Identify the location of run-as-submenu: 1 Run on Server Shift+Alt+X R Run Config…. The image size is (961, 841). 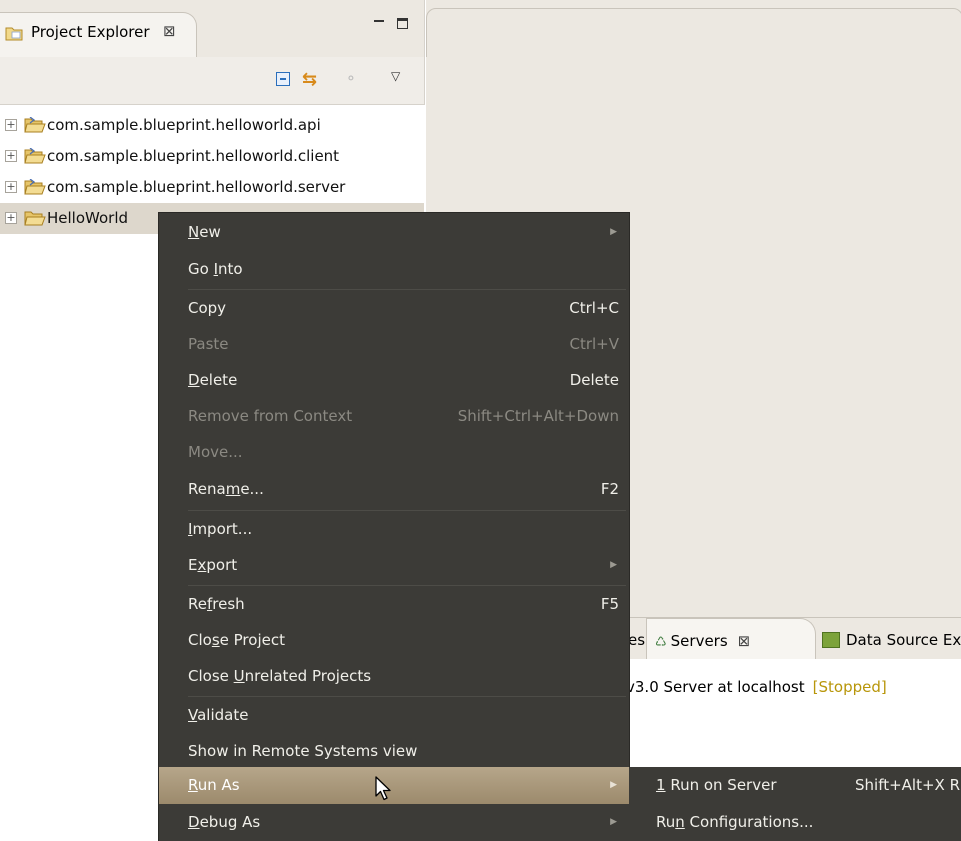
(795, 804).